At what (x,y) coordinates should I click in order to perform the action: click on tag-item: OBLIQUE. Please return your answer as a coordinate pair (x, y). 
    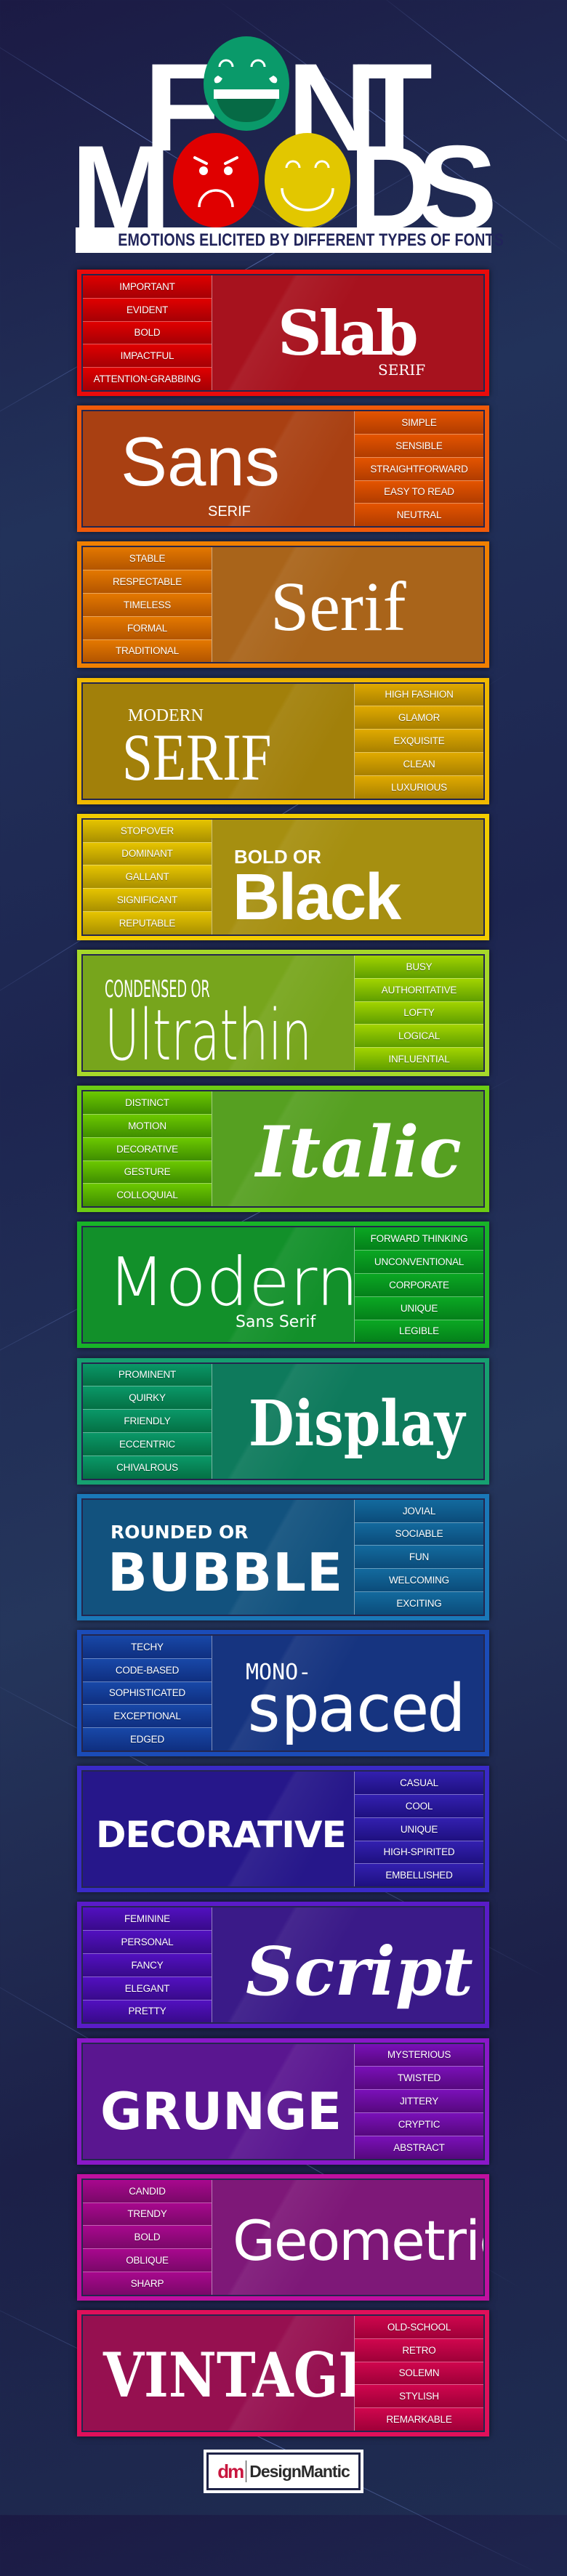
    Looking at the image, I should click on (147, 2260).